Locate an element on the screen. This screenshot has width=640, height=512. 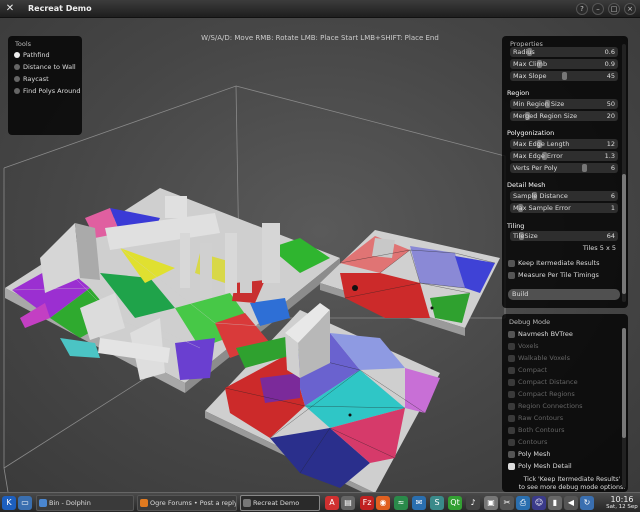
debug-option-poly-mesh-detail: Poly Mesh Detail is located at coordinates (564, 467).